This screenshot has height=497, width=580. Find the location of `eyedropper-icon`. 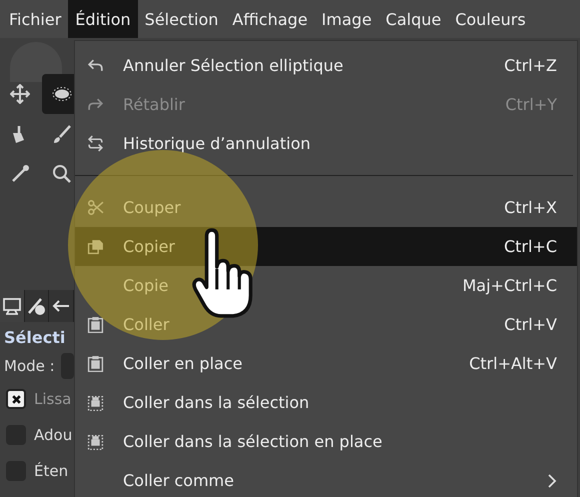

eyedropper-icon is located at coordinates (20, 174).